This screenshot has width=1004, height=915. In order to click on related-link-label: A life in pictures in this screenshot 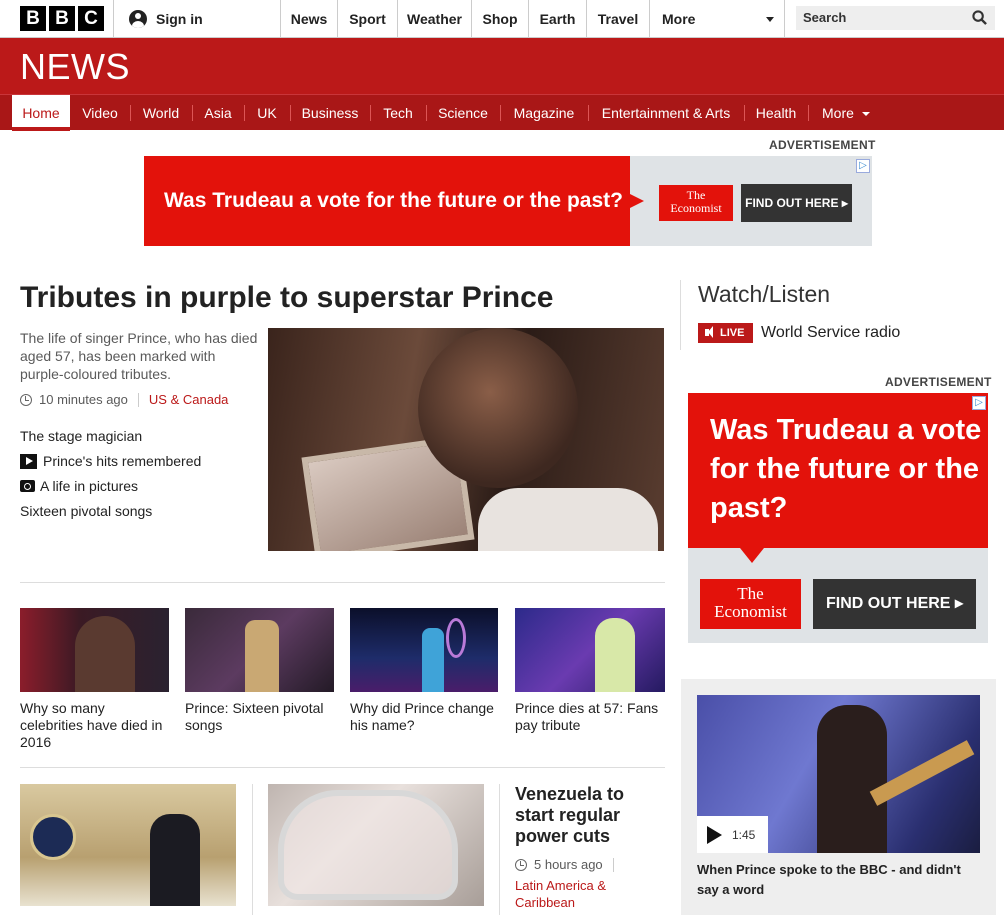, I will do `click(89, 486)`.